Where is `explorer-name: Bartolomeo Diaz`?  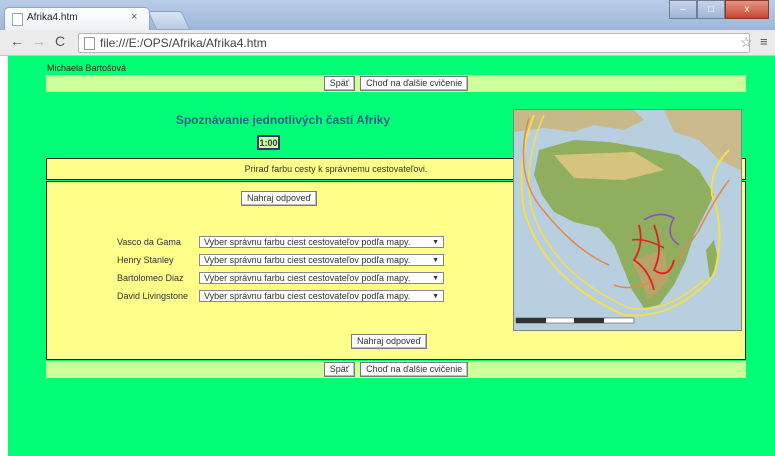 explorer-name: Bartolomeo Diaz is located at coordinates (150, 278).